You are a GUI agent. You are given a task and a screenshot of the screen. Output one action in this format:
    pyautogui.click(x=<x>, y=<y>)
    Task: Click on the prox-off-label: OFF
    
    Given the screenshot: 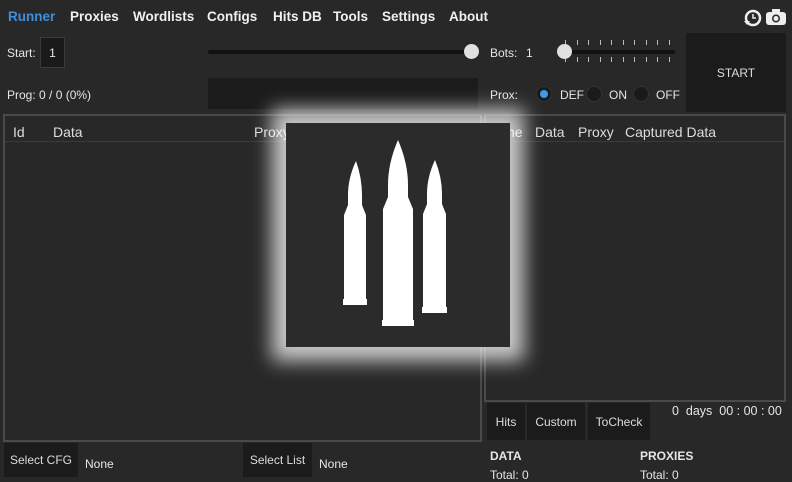 What is the action you would take?
    pyautogui.click(x=668, y=95)
    